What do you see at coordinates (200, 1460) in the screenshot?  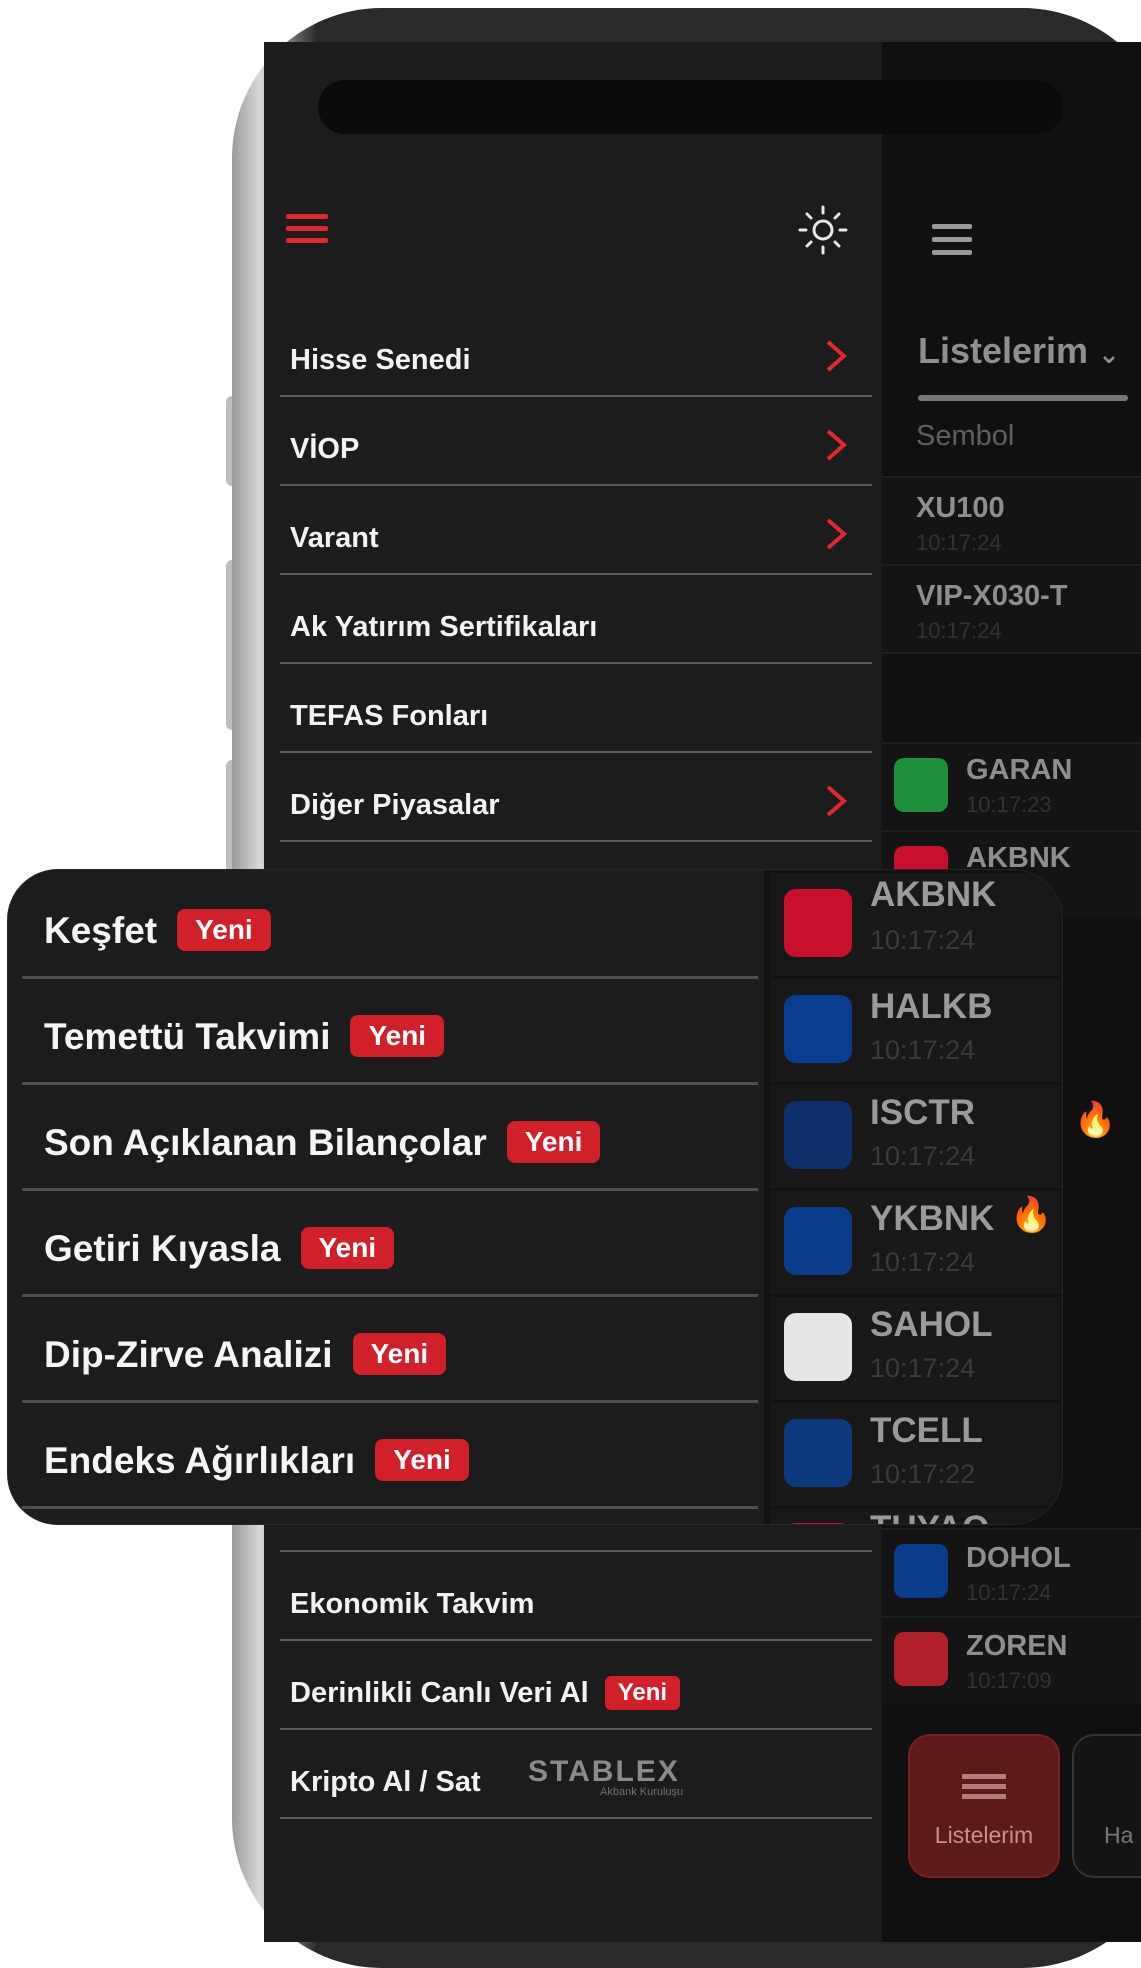 I see `menu-item-text: Endeks Ağırlıkları` at bounding box center [200, 1460].